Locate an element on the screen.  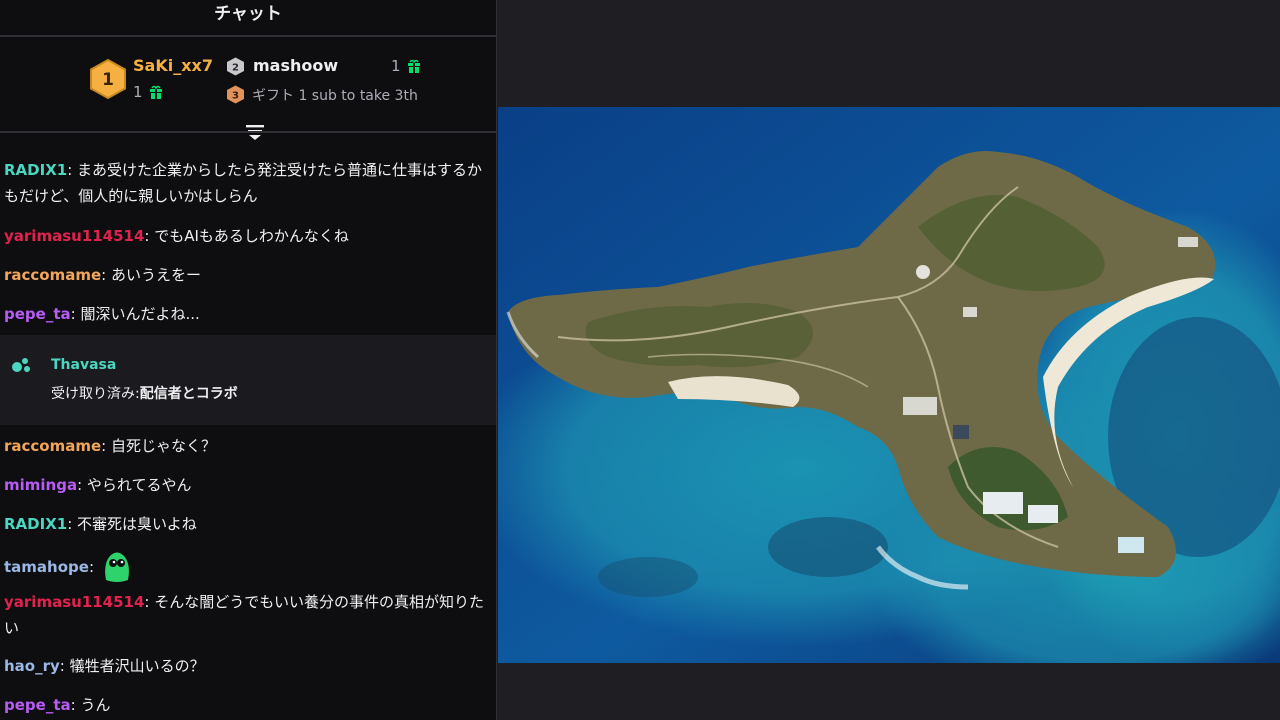
notice-reward: 配信者とコラボ is located at coordinates (188, 394).